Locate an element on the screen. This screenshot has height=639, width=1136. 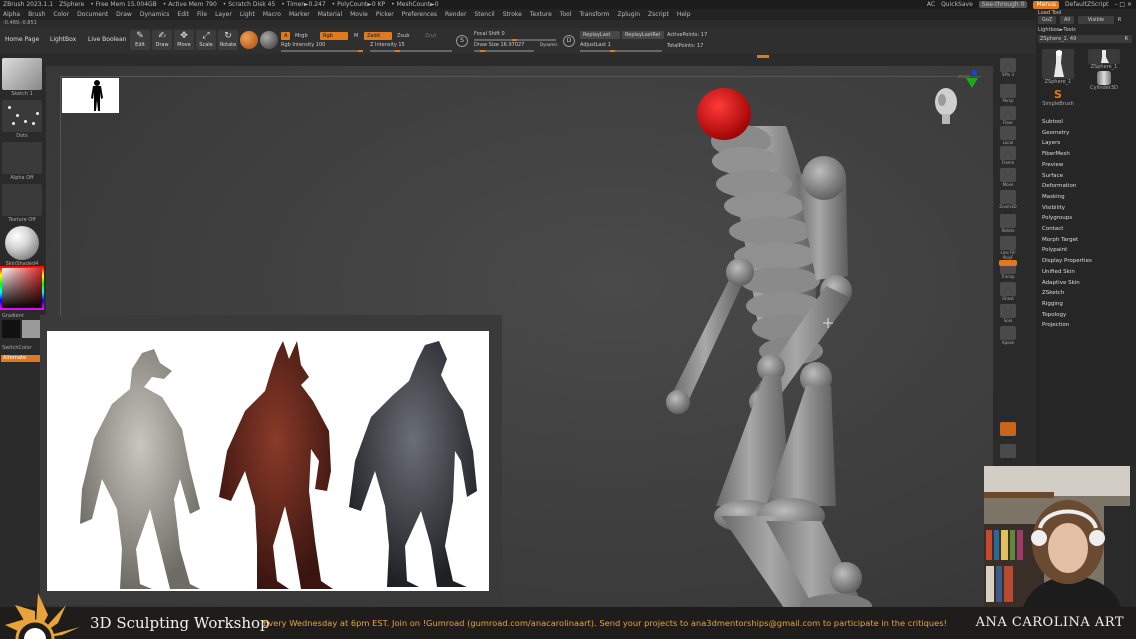
stroke-selector: Dots is located at coordinates (22, 119).